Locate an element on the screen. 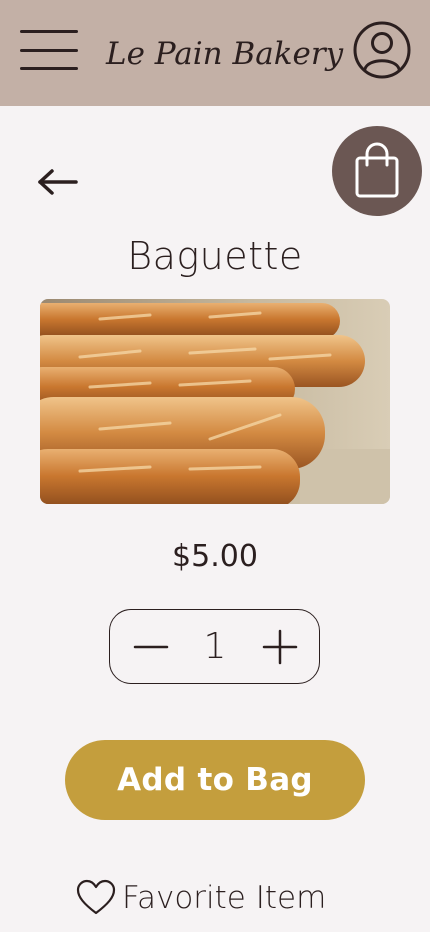 Image resolution: width=430 pixels, height=932 pixels. minus-icon is located at coordinates (151, 647).